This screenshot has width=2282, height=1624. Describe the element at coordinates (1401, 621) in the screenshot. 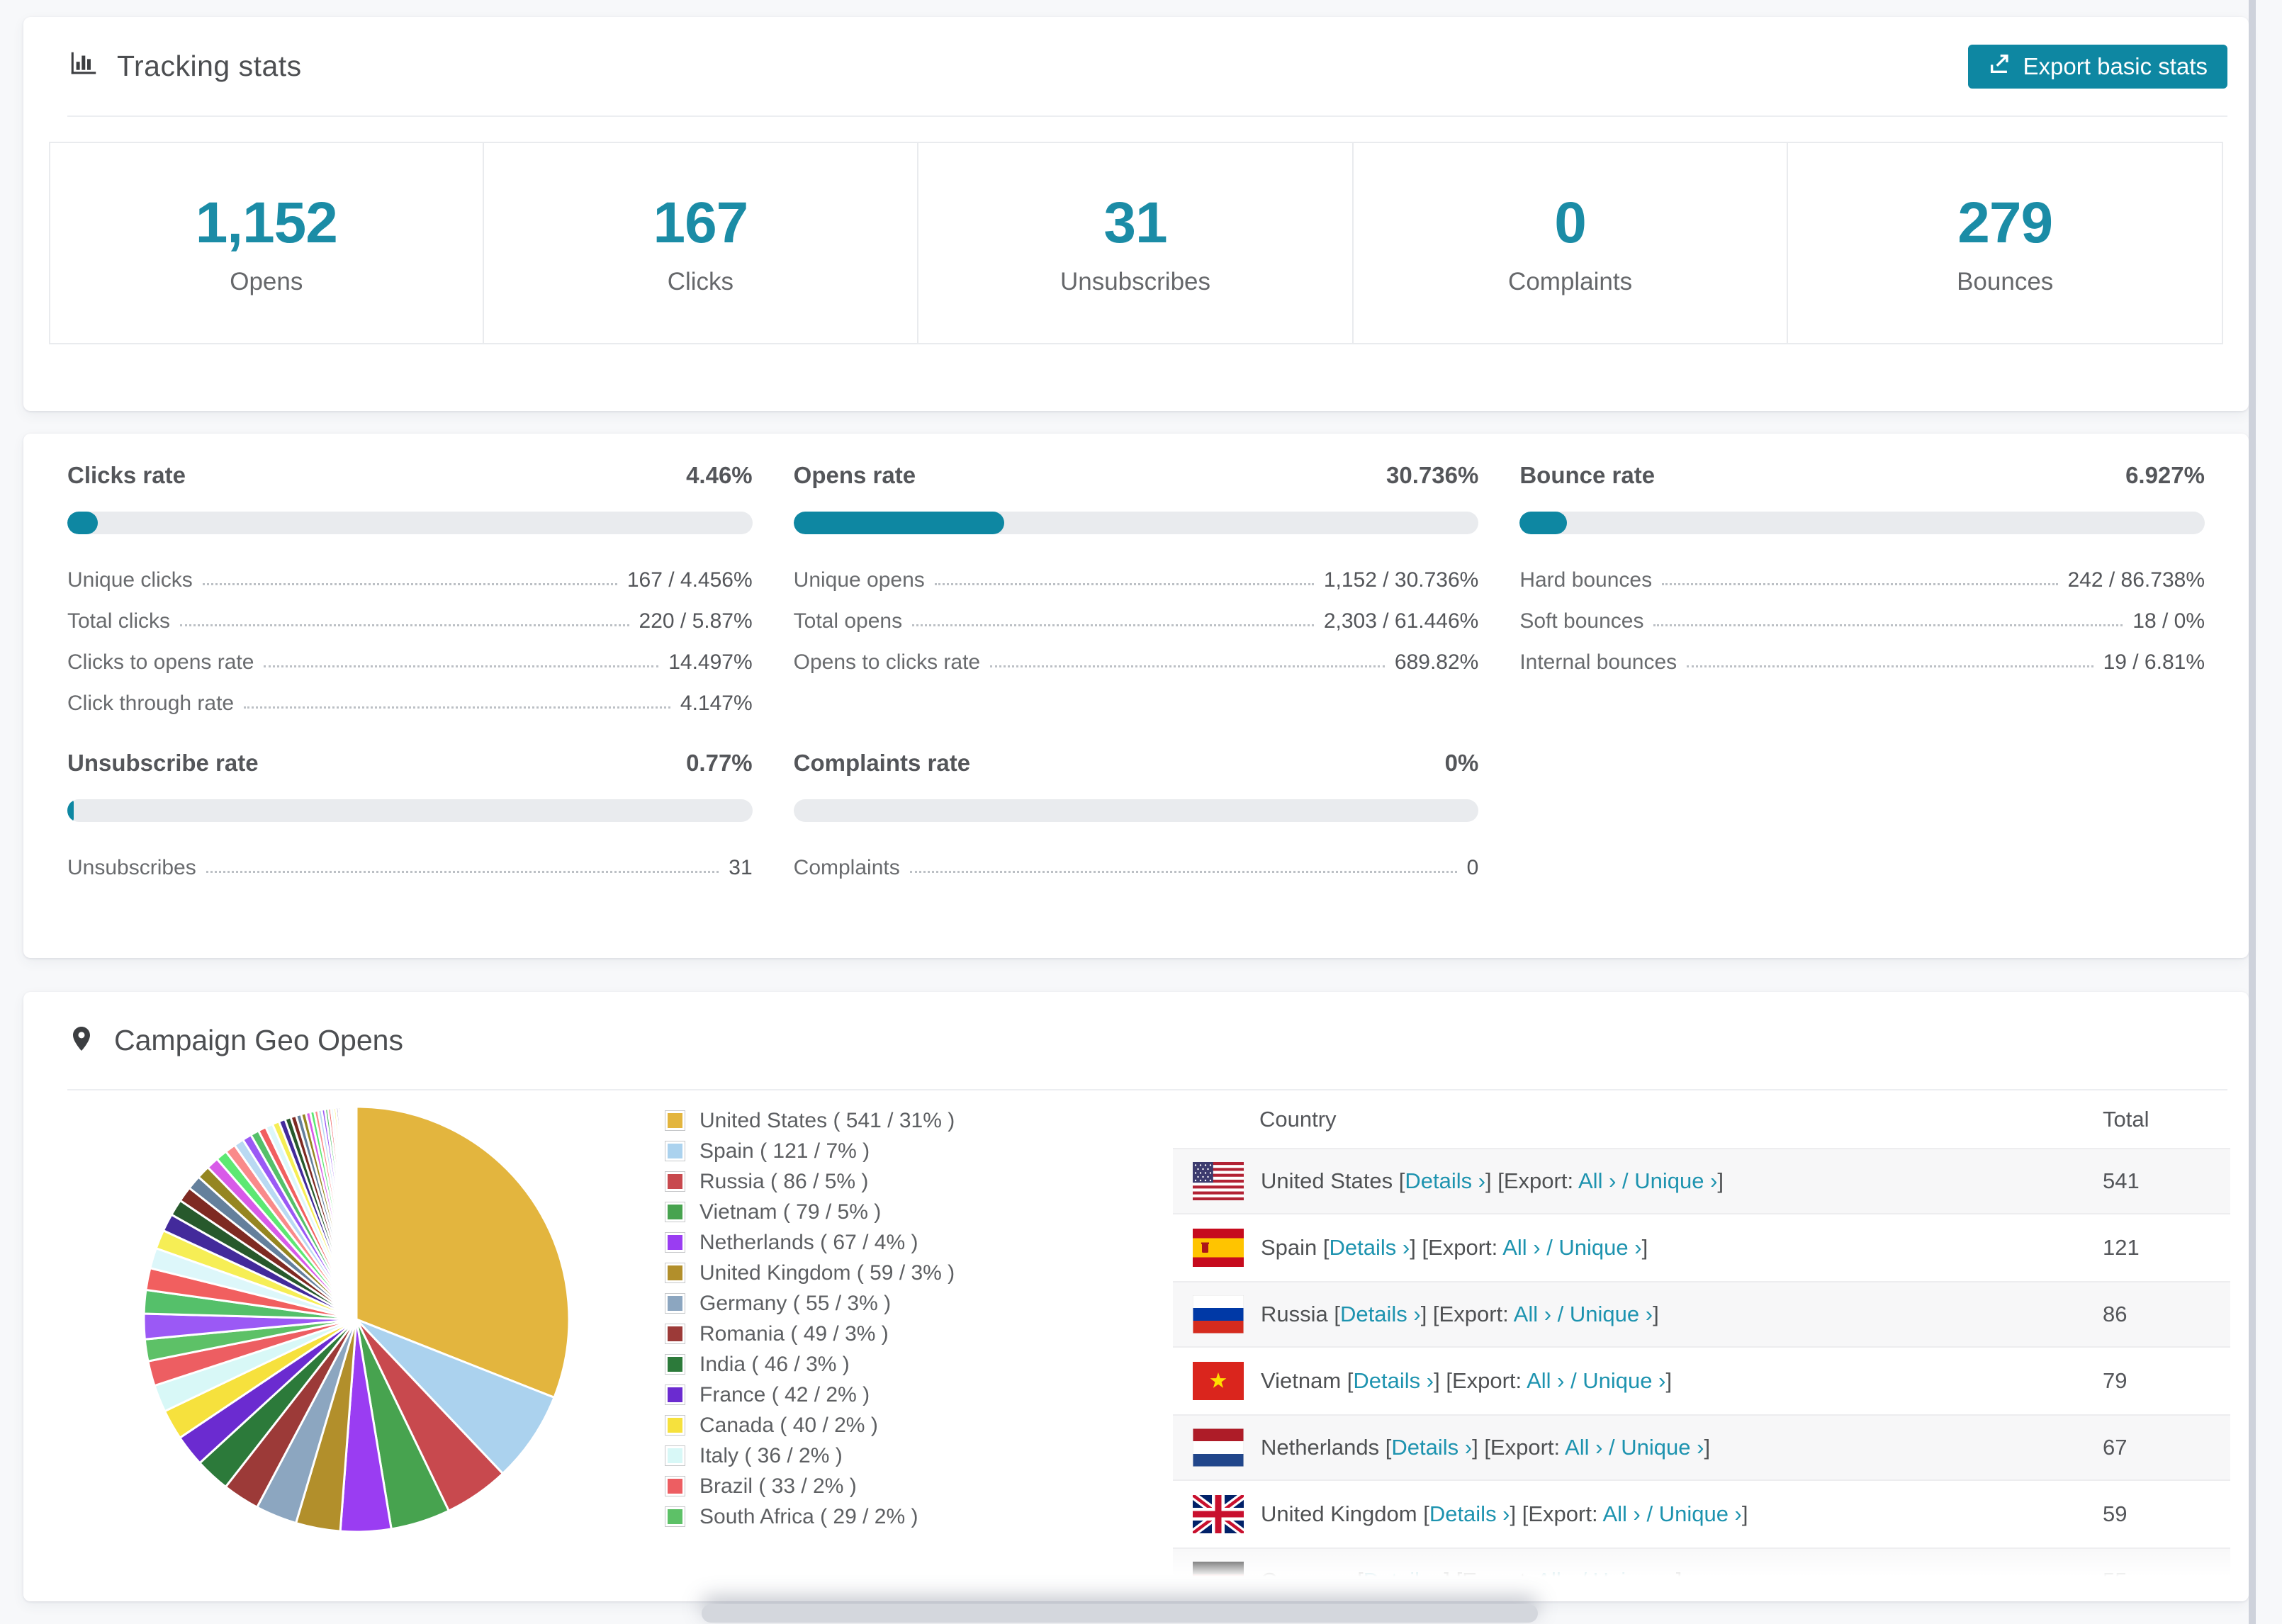

I see `stat-value: 2,303 / 61.446%` at that location.